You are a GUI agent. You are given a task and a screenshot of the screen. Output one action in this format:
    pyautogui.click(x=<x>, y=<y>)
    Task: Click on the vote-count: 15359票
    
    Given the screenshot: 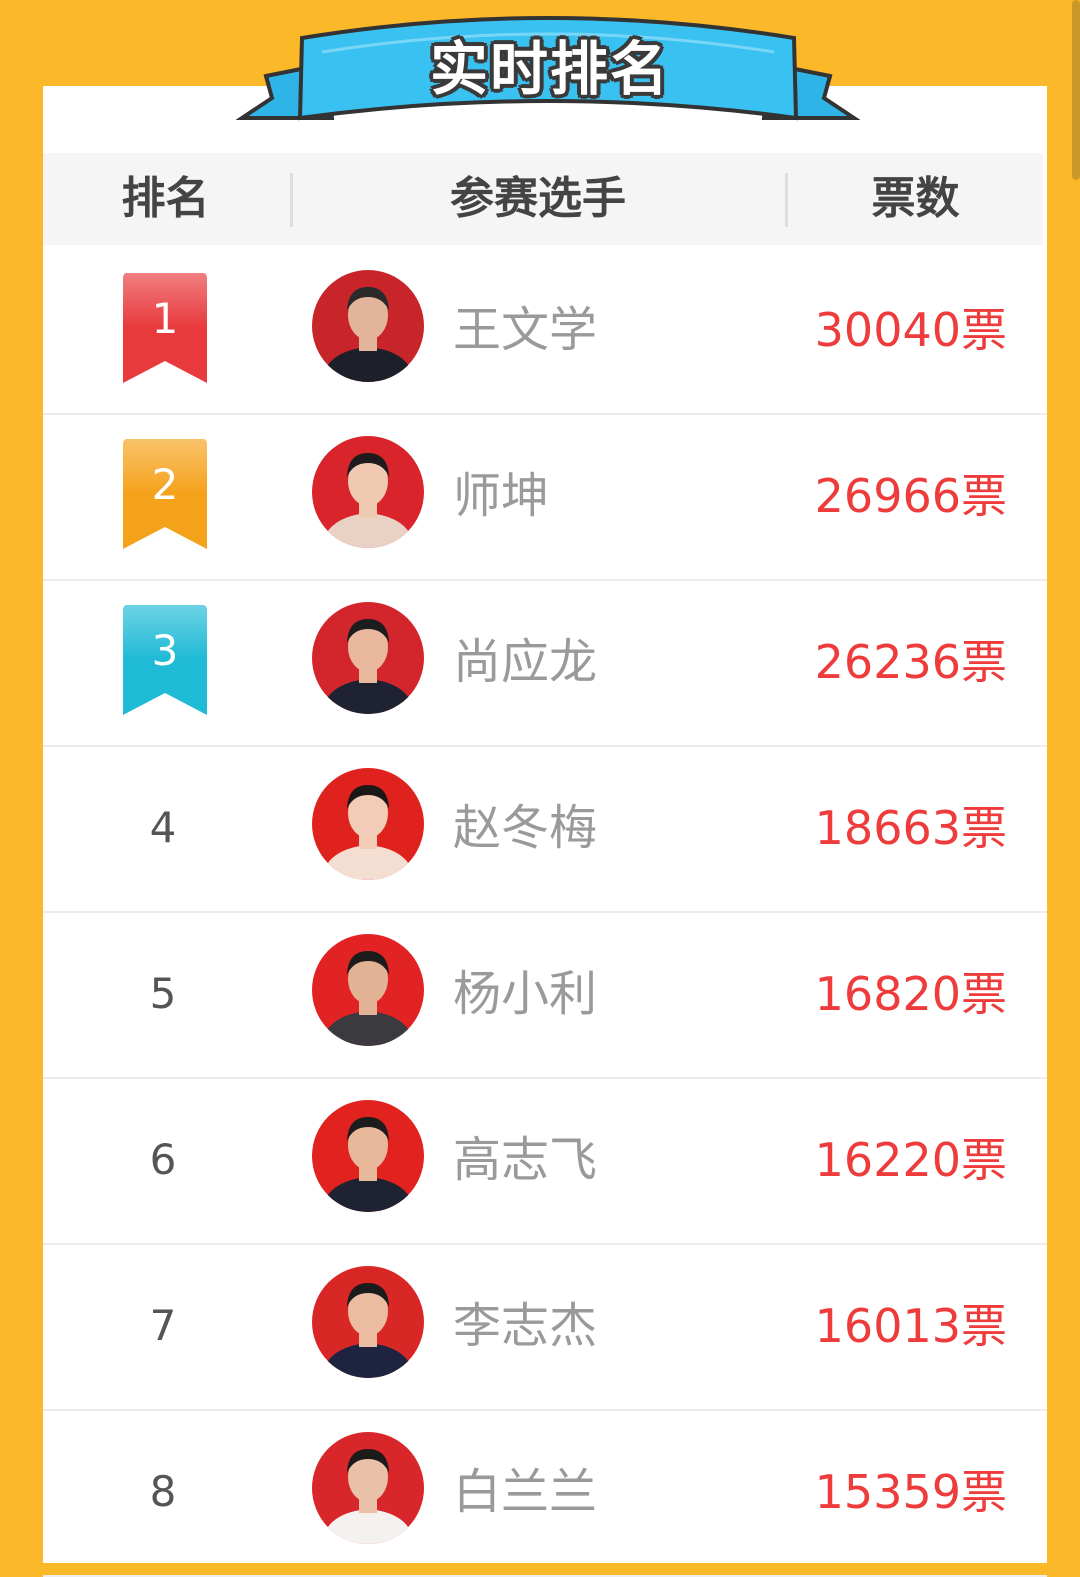 What is the action you would take?
    pyautogui.click(x=910, y=1492)
    